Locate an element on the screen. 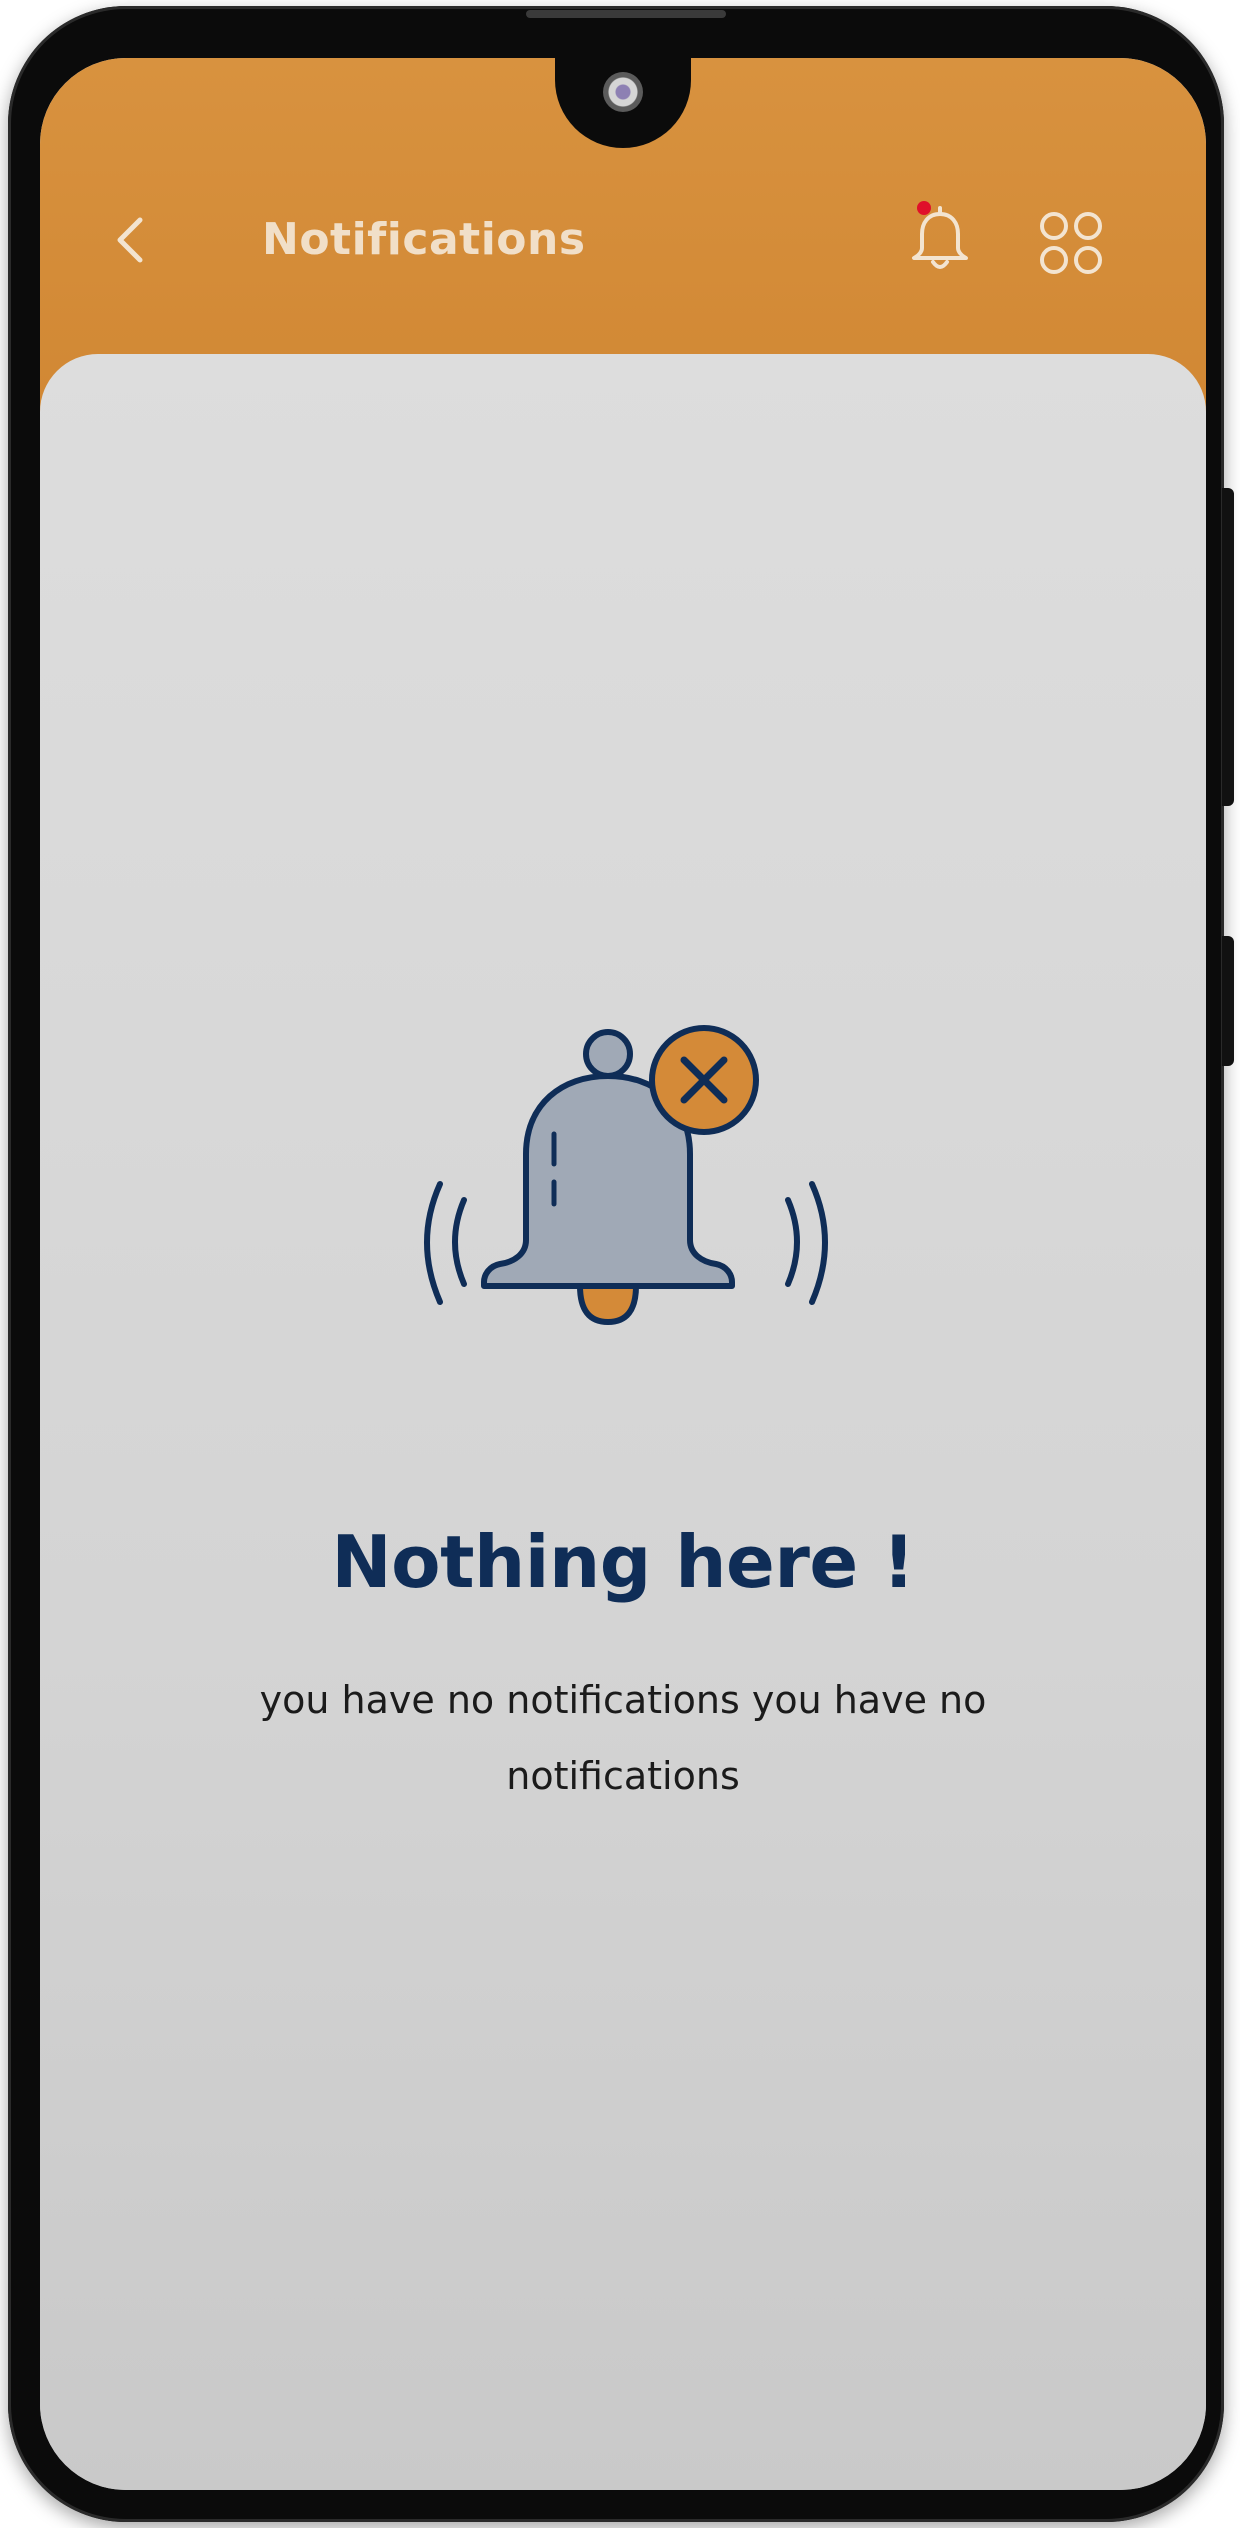 The width and height of the screenshot is (1240, 2528). bell-icon is located at coordinates (940, 235).